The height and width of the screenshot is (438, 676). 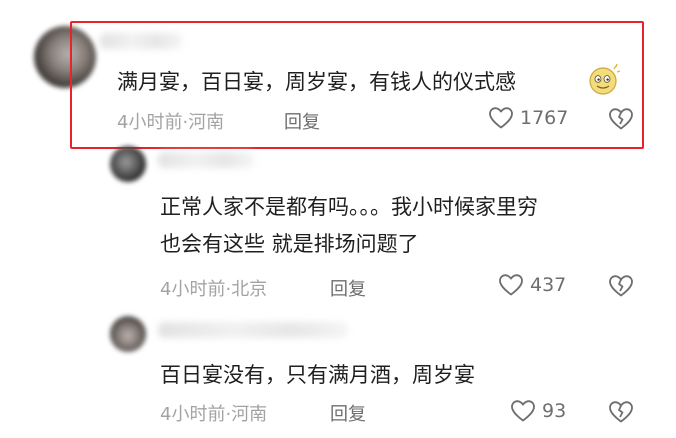 I want to click on comment-location: 北京, so click(x=249, y=289).